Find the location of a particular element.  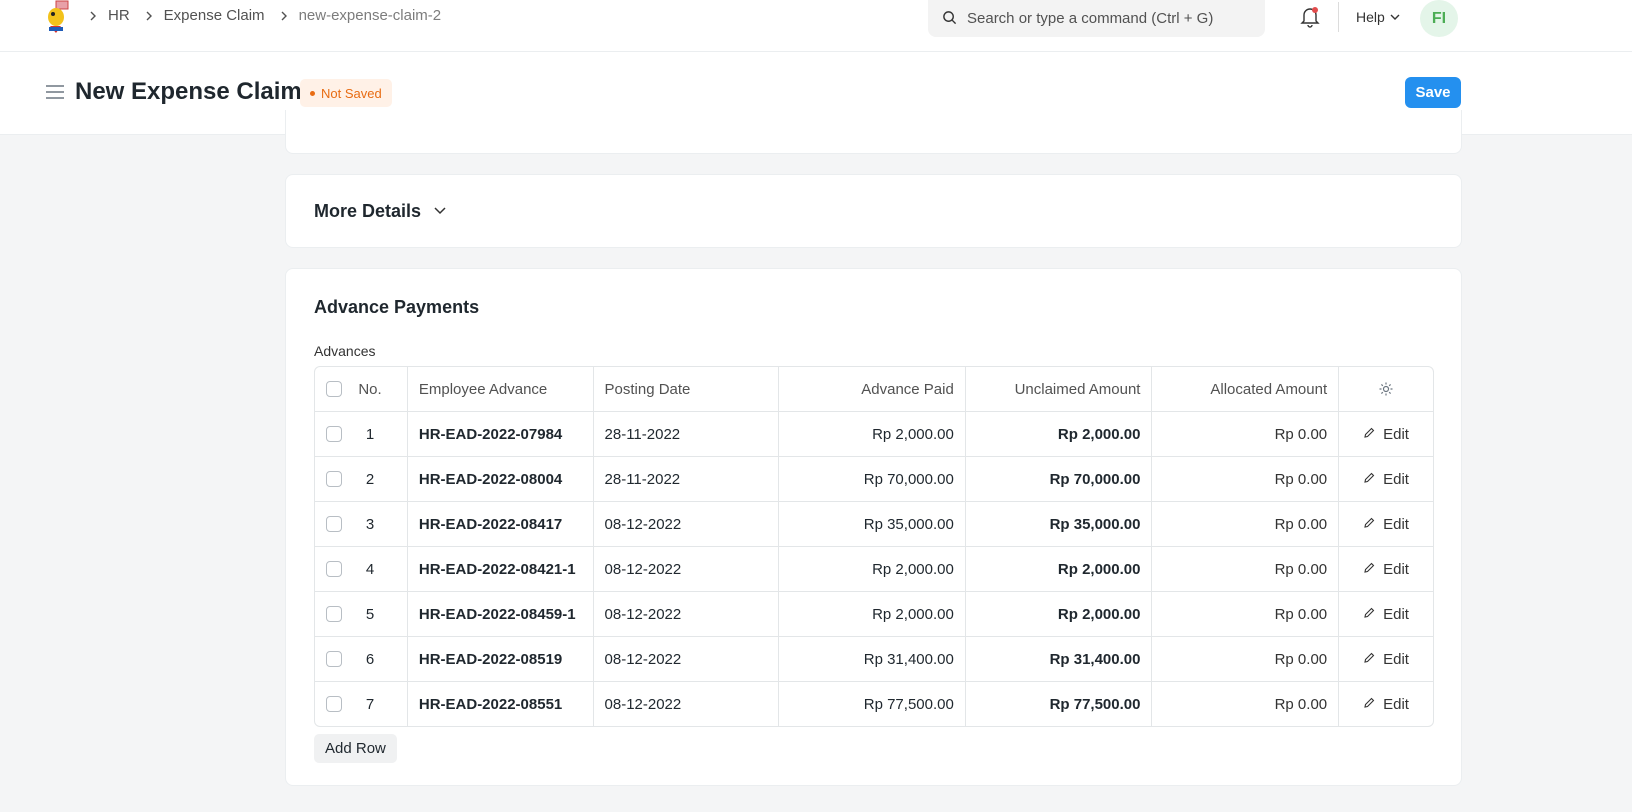

select-all-checkbox is located at coordinates (334, 389).